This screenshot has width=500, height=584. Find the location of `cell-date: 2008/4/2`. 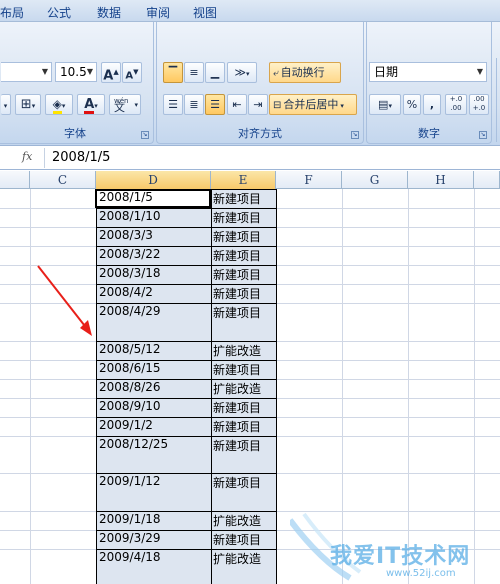

cell-date: 2008/4/2 is located at coordinates (153, 294).